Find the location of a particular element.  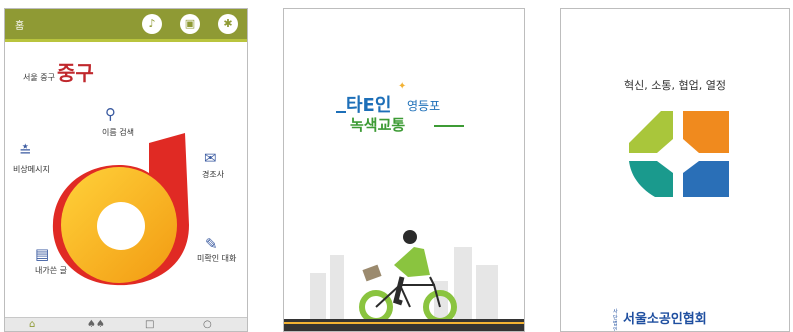

window-icon: ▣ is located at coordinates (190, 24).